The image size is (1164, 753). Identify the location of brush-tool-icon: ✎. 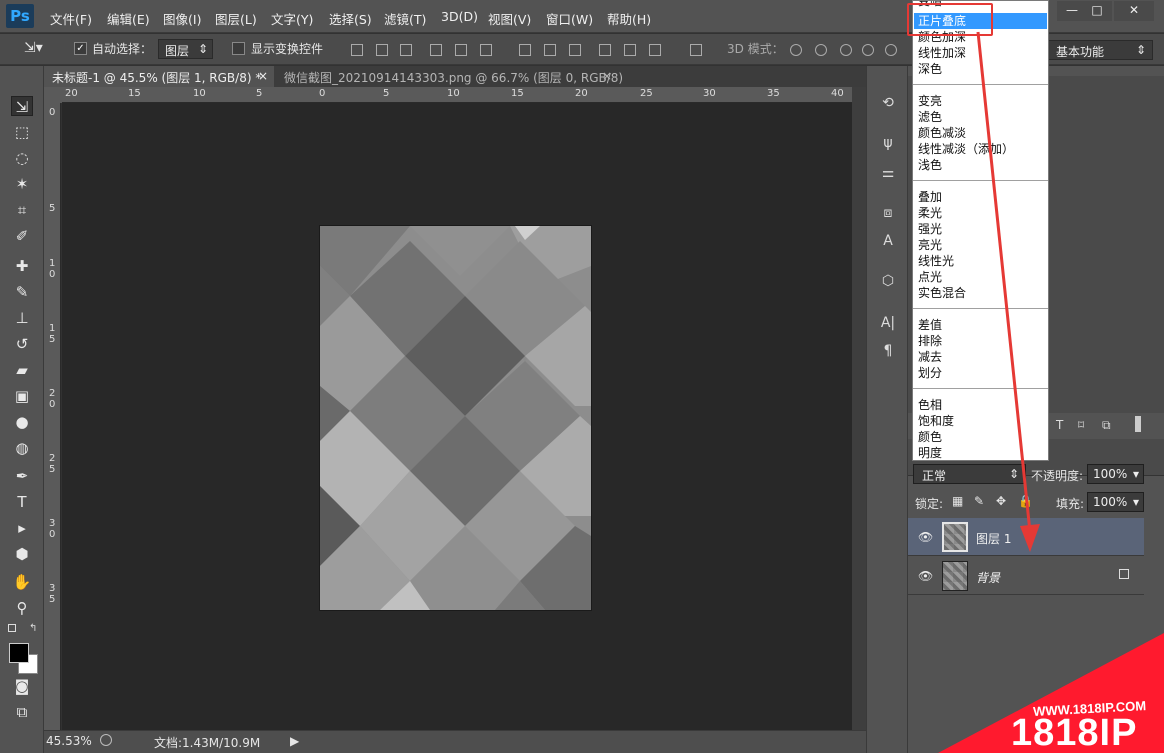
(22, 292).